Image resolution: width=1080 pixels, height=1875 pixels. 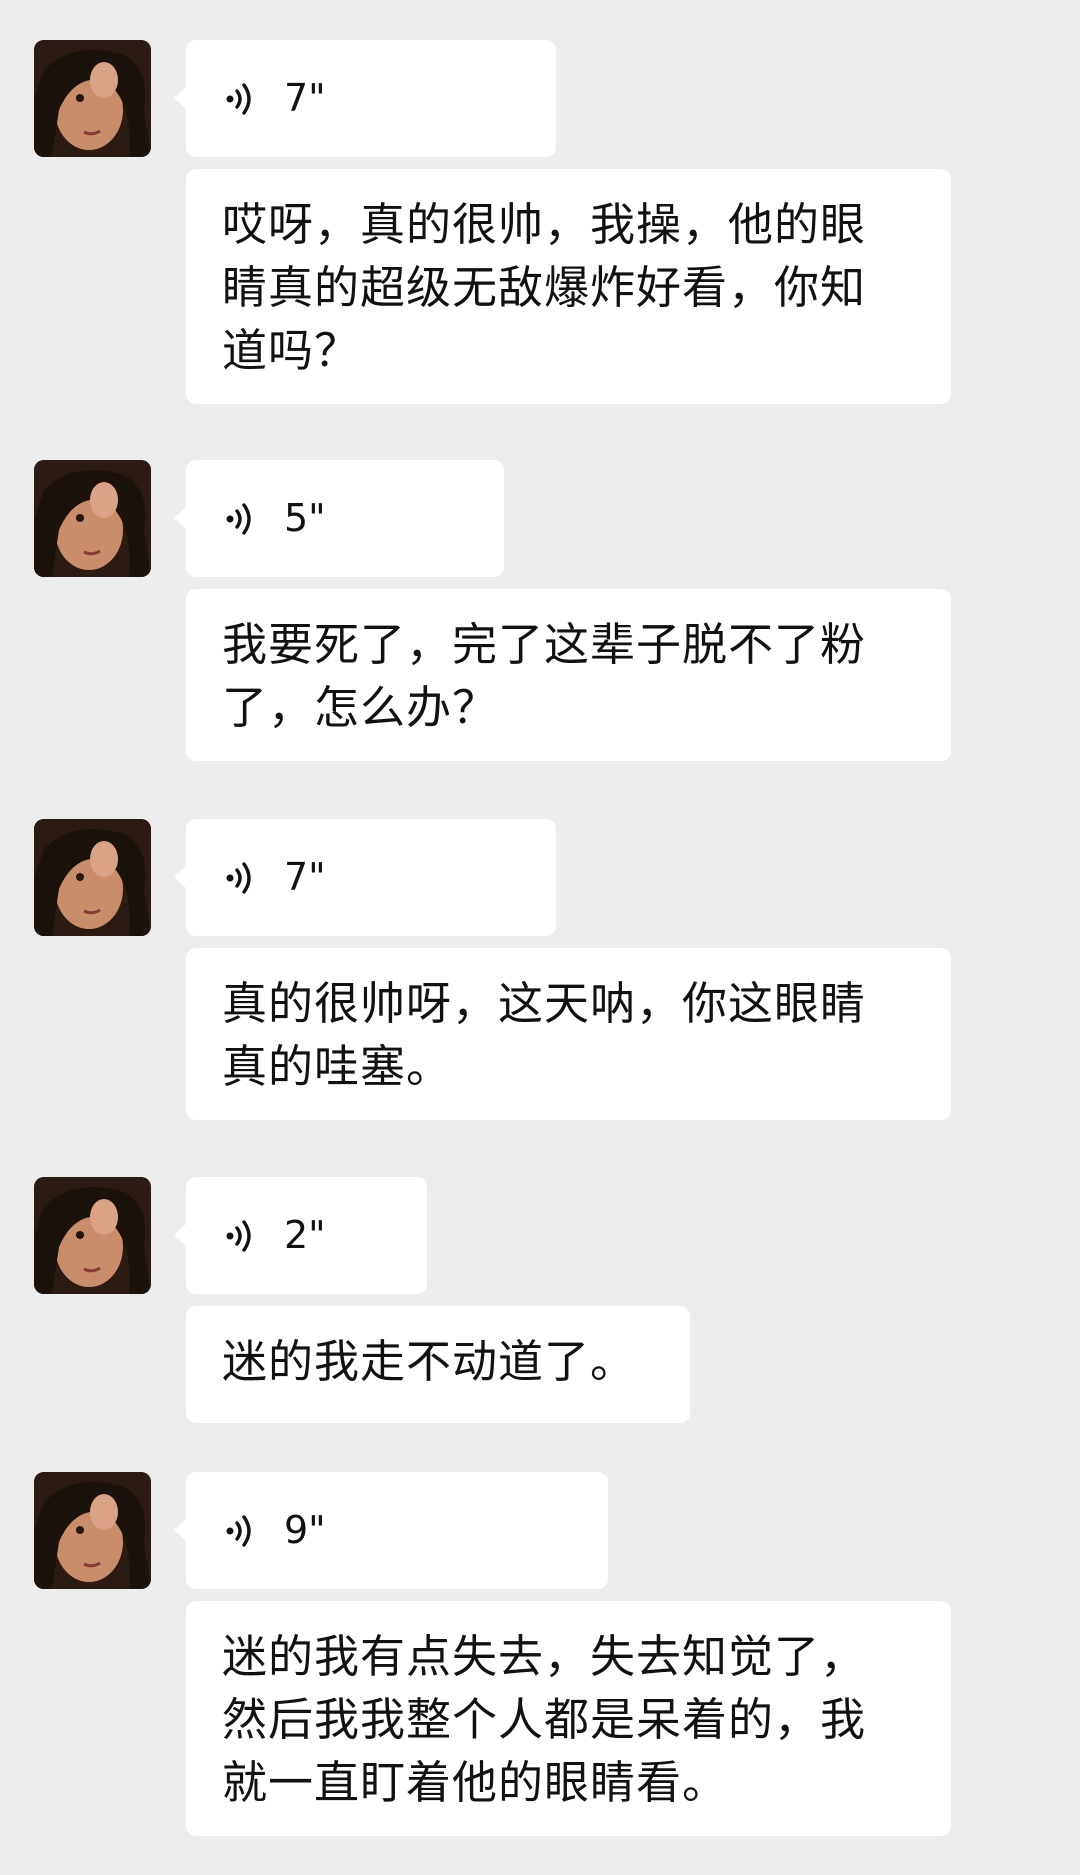 I want to click on transcript-line: 迷的我走不动道了。, so click(x=429, y=1361).